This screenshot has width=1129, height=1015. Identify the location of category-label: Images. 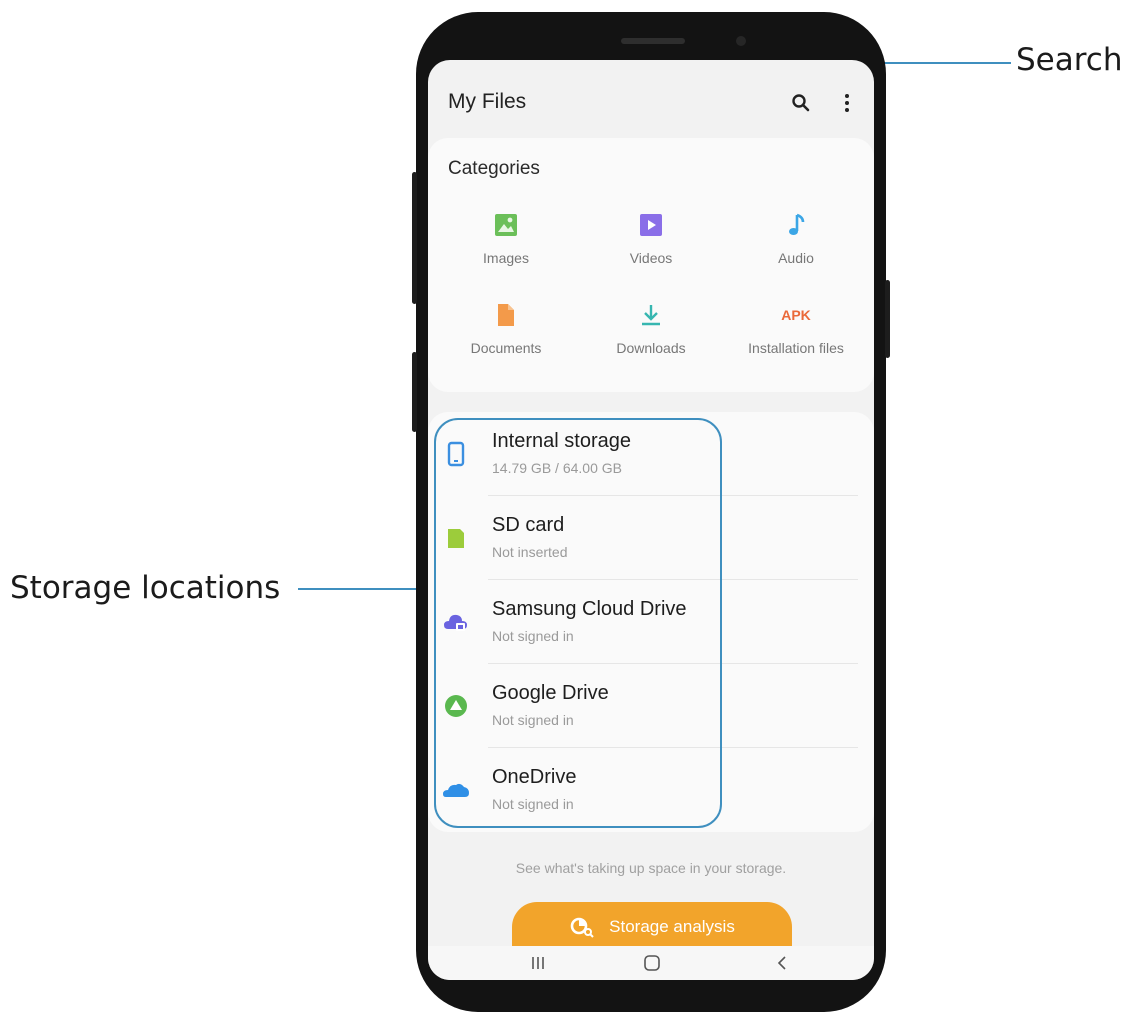
(506, 258).